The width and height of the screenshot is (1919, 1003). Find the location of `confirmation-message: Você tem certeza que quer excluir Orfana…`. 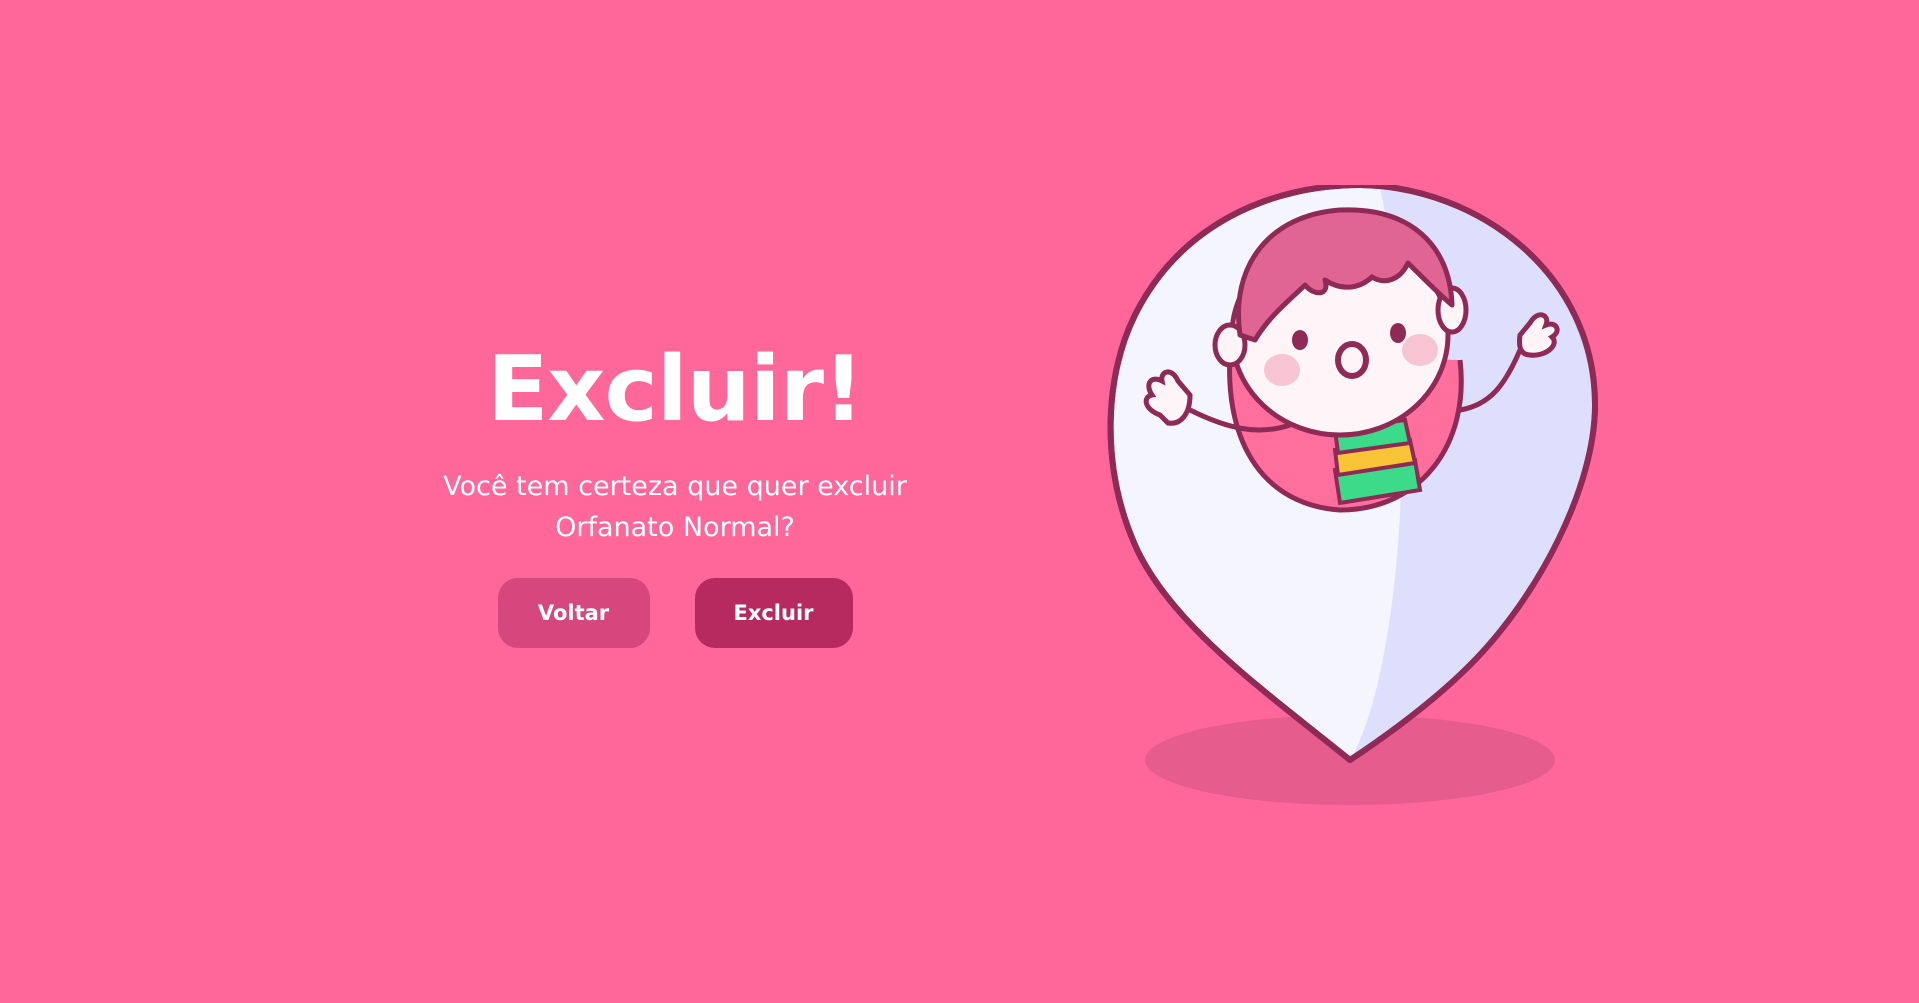

confirmation-message: Você tem certeza que quer excluir Orfana… is located at coordinates (675, 507).